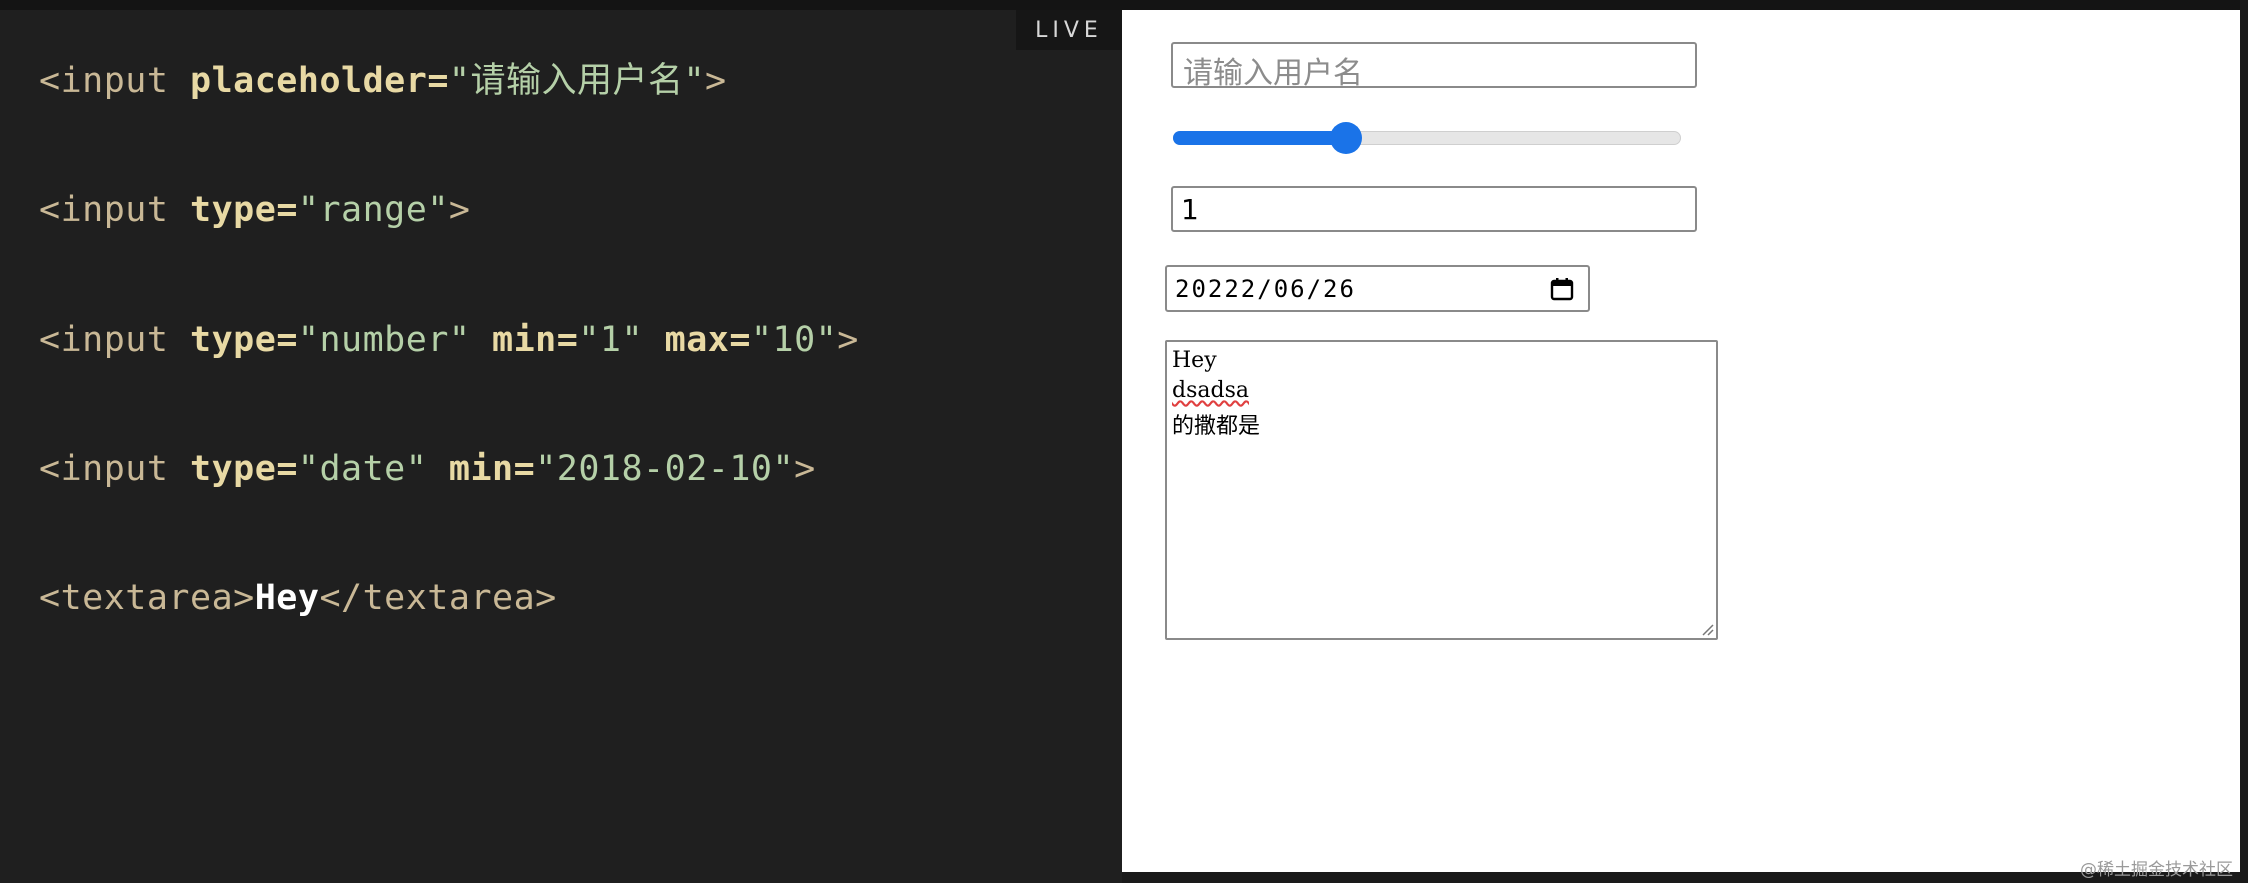 Image resolution: width=2248 pixels, height=883 pixels. Describe the element at coordinates (1562, 289) in the screenshot. I see `calendar-icon` at that location.